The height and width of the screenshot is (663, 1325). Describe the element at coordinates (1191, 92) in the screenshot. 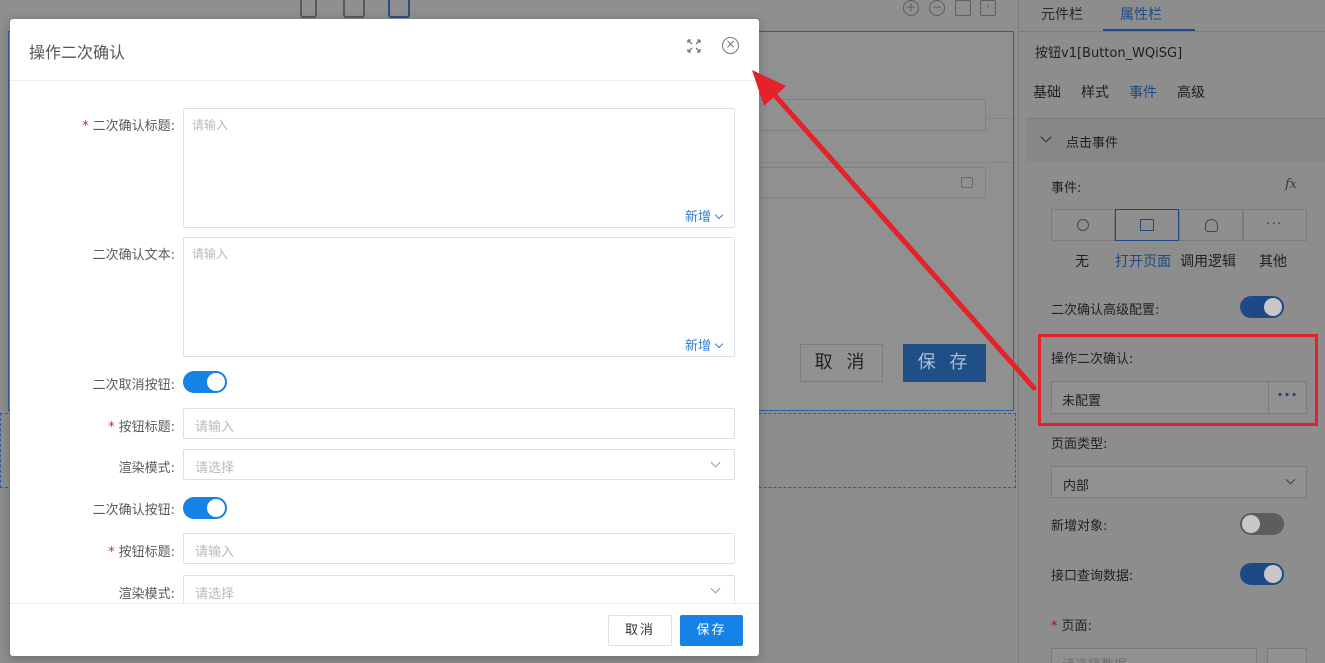

I see `subtab-advanced: 高级` at that location.